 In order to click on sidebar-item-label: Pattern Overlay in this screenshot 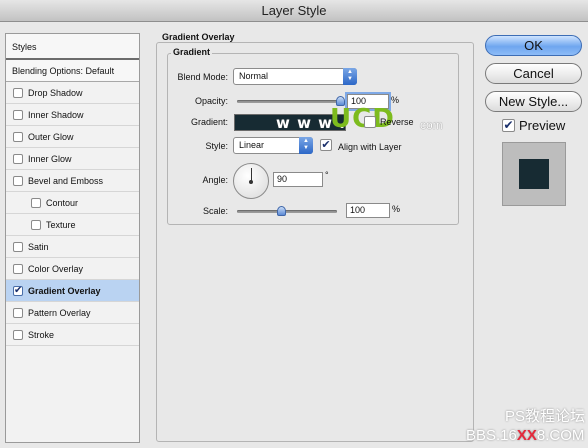, I will do `click(59, 313)`.